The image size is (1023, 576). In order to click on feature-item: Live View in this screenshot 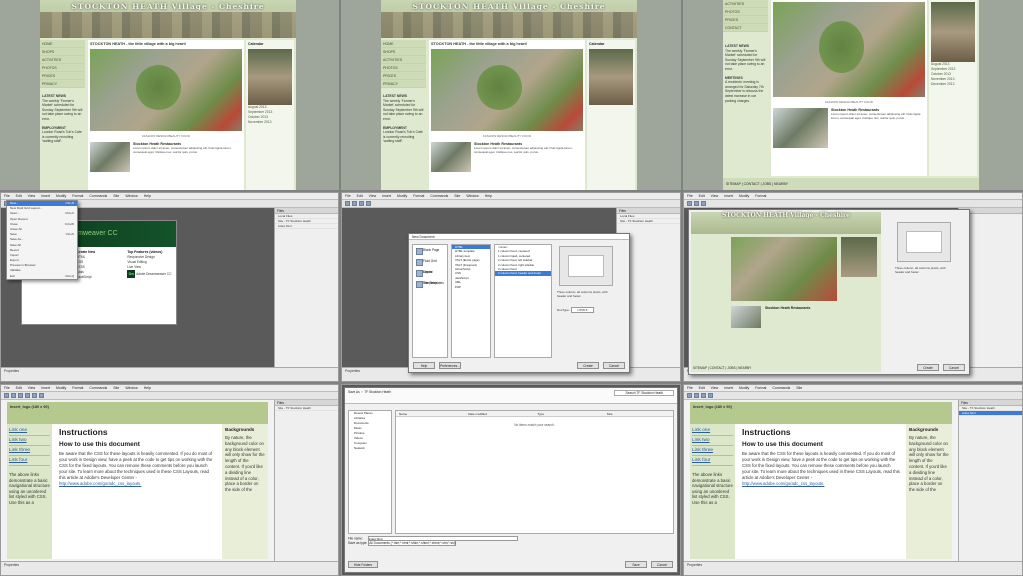, I will do `click(134, 267)`.